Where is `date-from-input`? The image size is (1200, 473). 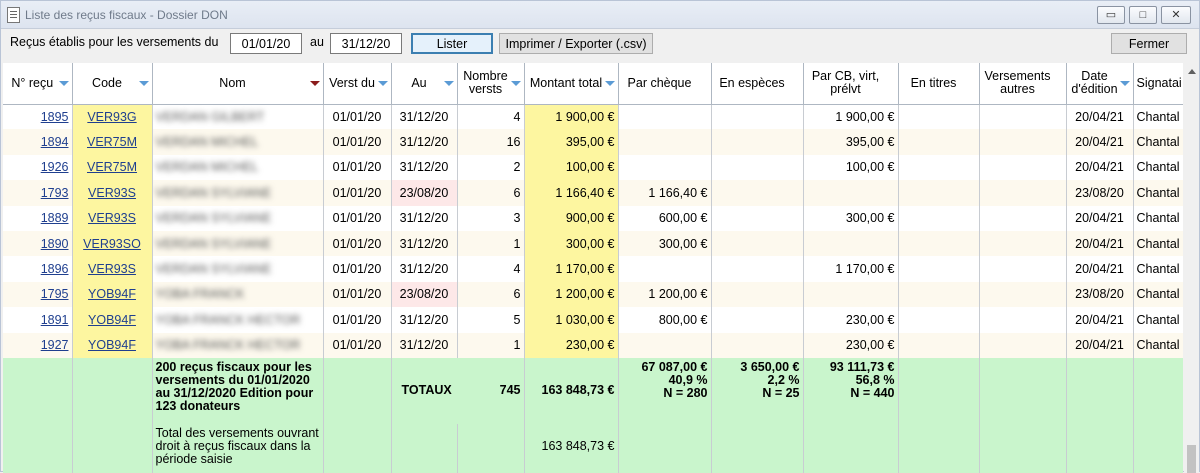
date-from-input is located at coordinates (266, 43).